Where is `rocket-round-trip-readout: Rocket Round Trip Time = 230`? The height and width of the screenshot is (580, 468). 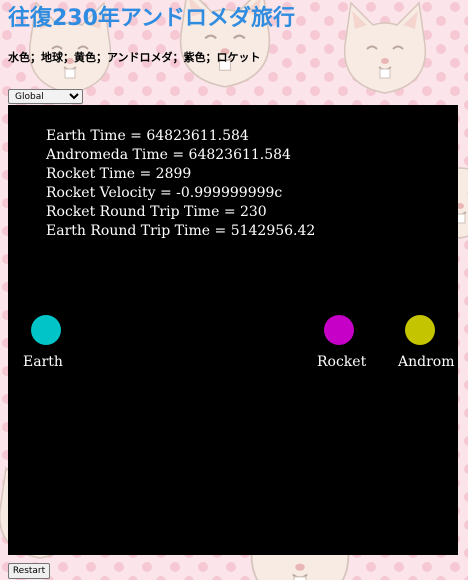
rocket-round-trip-readout: Rocket Round Trip Time = 230 is located at coordinates (156, 212).